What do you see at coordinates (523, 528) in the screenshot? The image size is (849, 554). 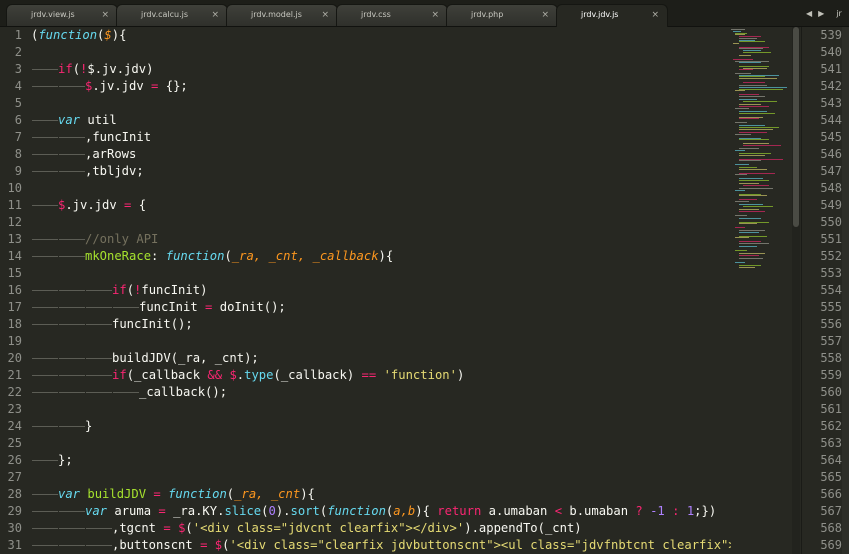 I see `code-token: ).appendTo(_cnt)` at bounding box center [523, 528].